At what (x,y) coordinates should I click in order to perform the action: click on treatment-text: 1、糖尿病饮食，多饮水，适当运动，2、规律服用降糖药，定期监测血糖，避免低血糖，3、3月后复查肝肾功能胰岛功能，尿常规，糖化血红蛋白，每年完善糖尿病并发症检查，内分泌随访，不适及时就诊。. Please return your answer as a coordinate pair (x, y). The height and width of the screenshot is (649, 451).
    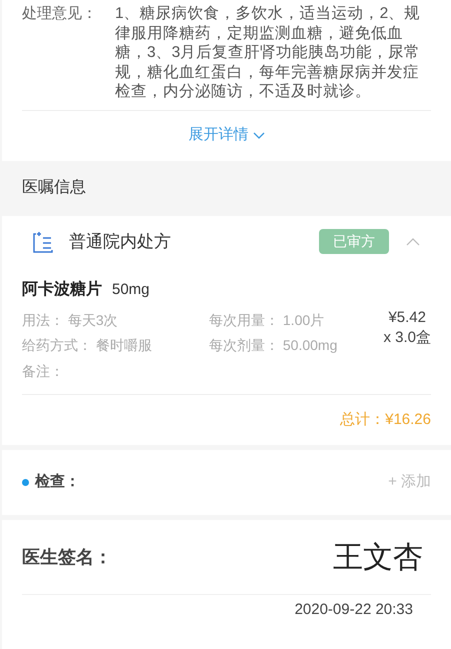
    Looking at the image, I should click on (268, 53).